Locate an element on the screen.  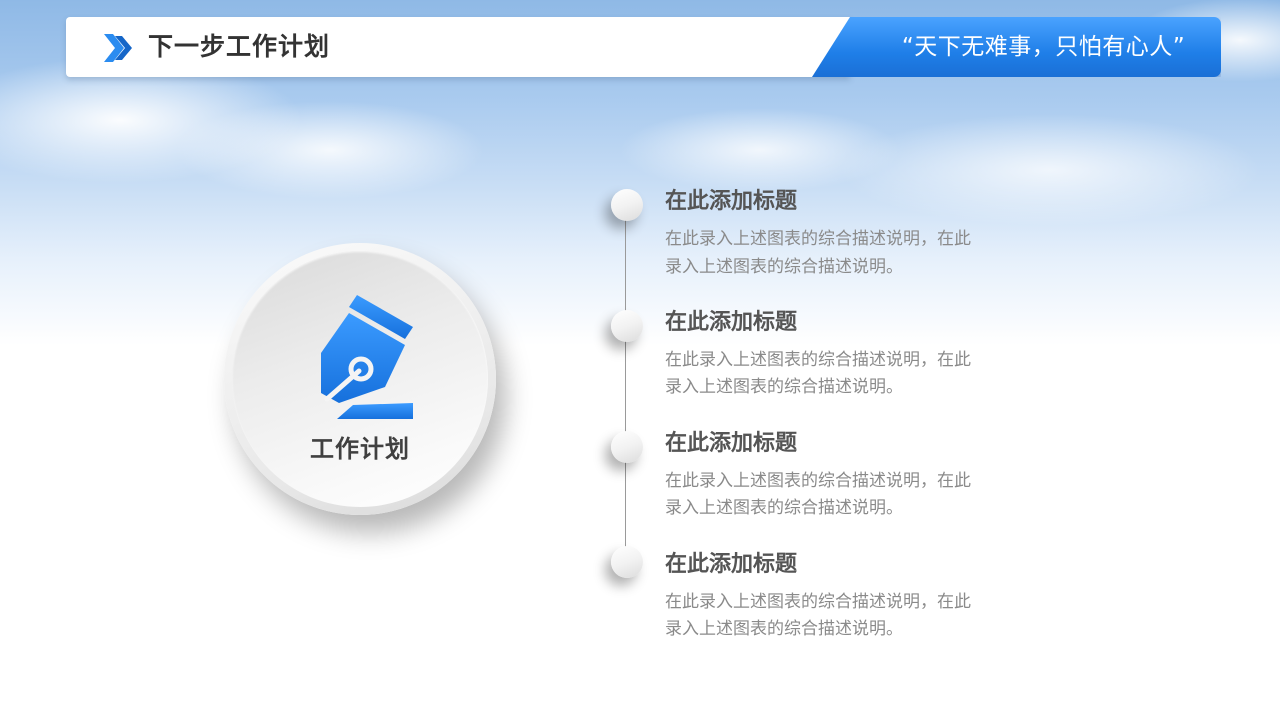
center-badge: 工作计划 is located at coordinates (360, 379).